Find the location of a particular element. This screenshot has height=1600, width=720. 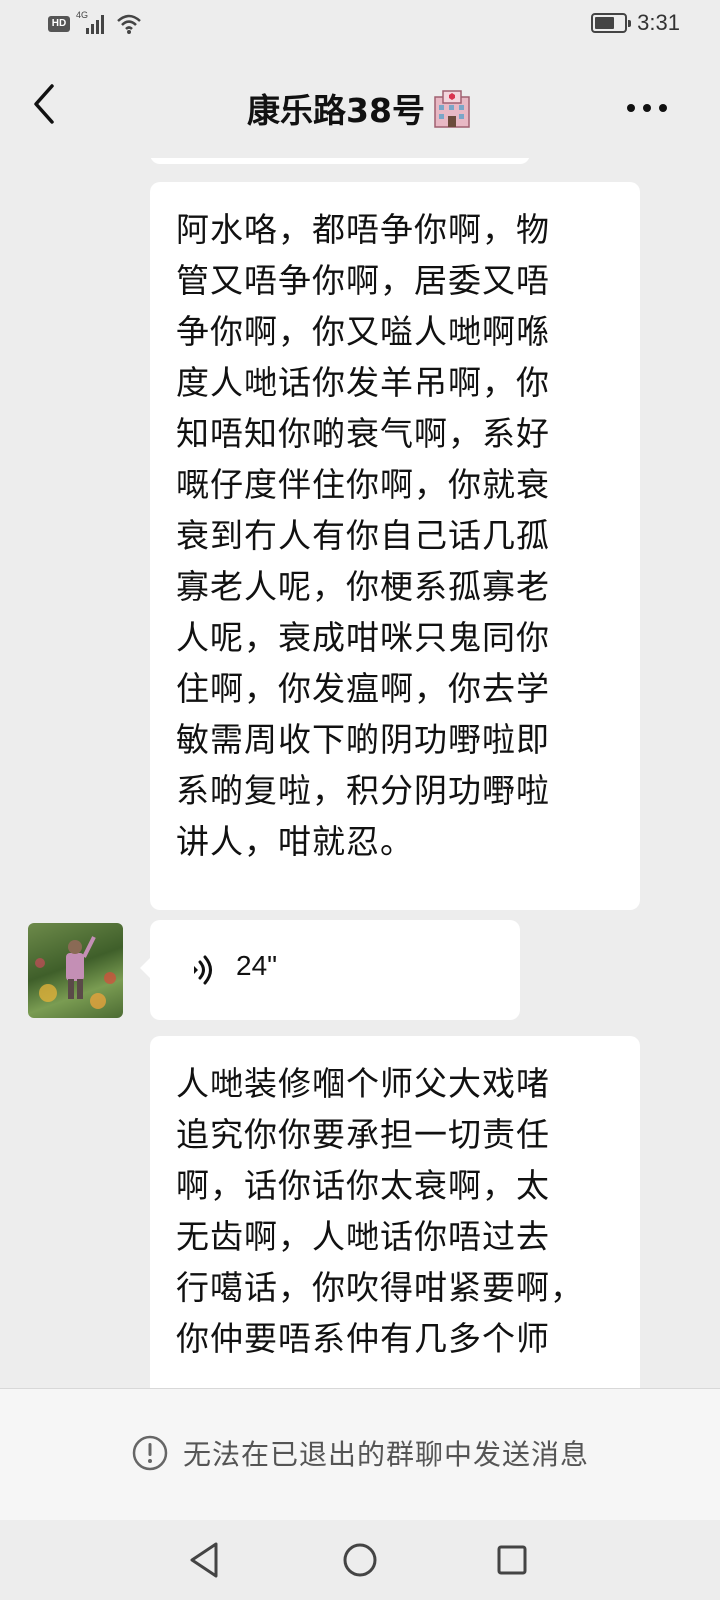

nav-home-icon is located at coordinates (360, 1560).